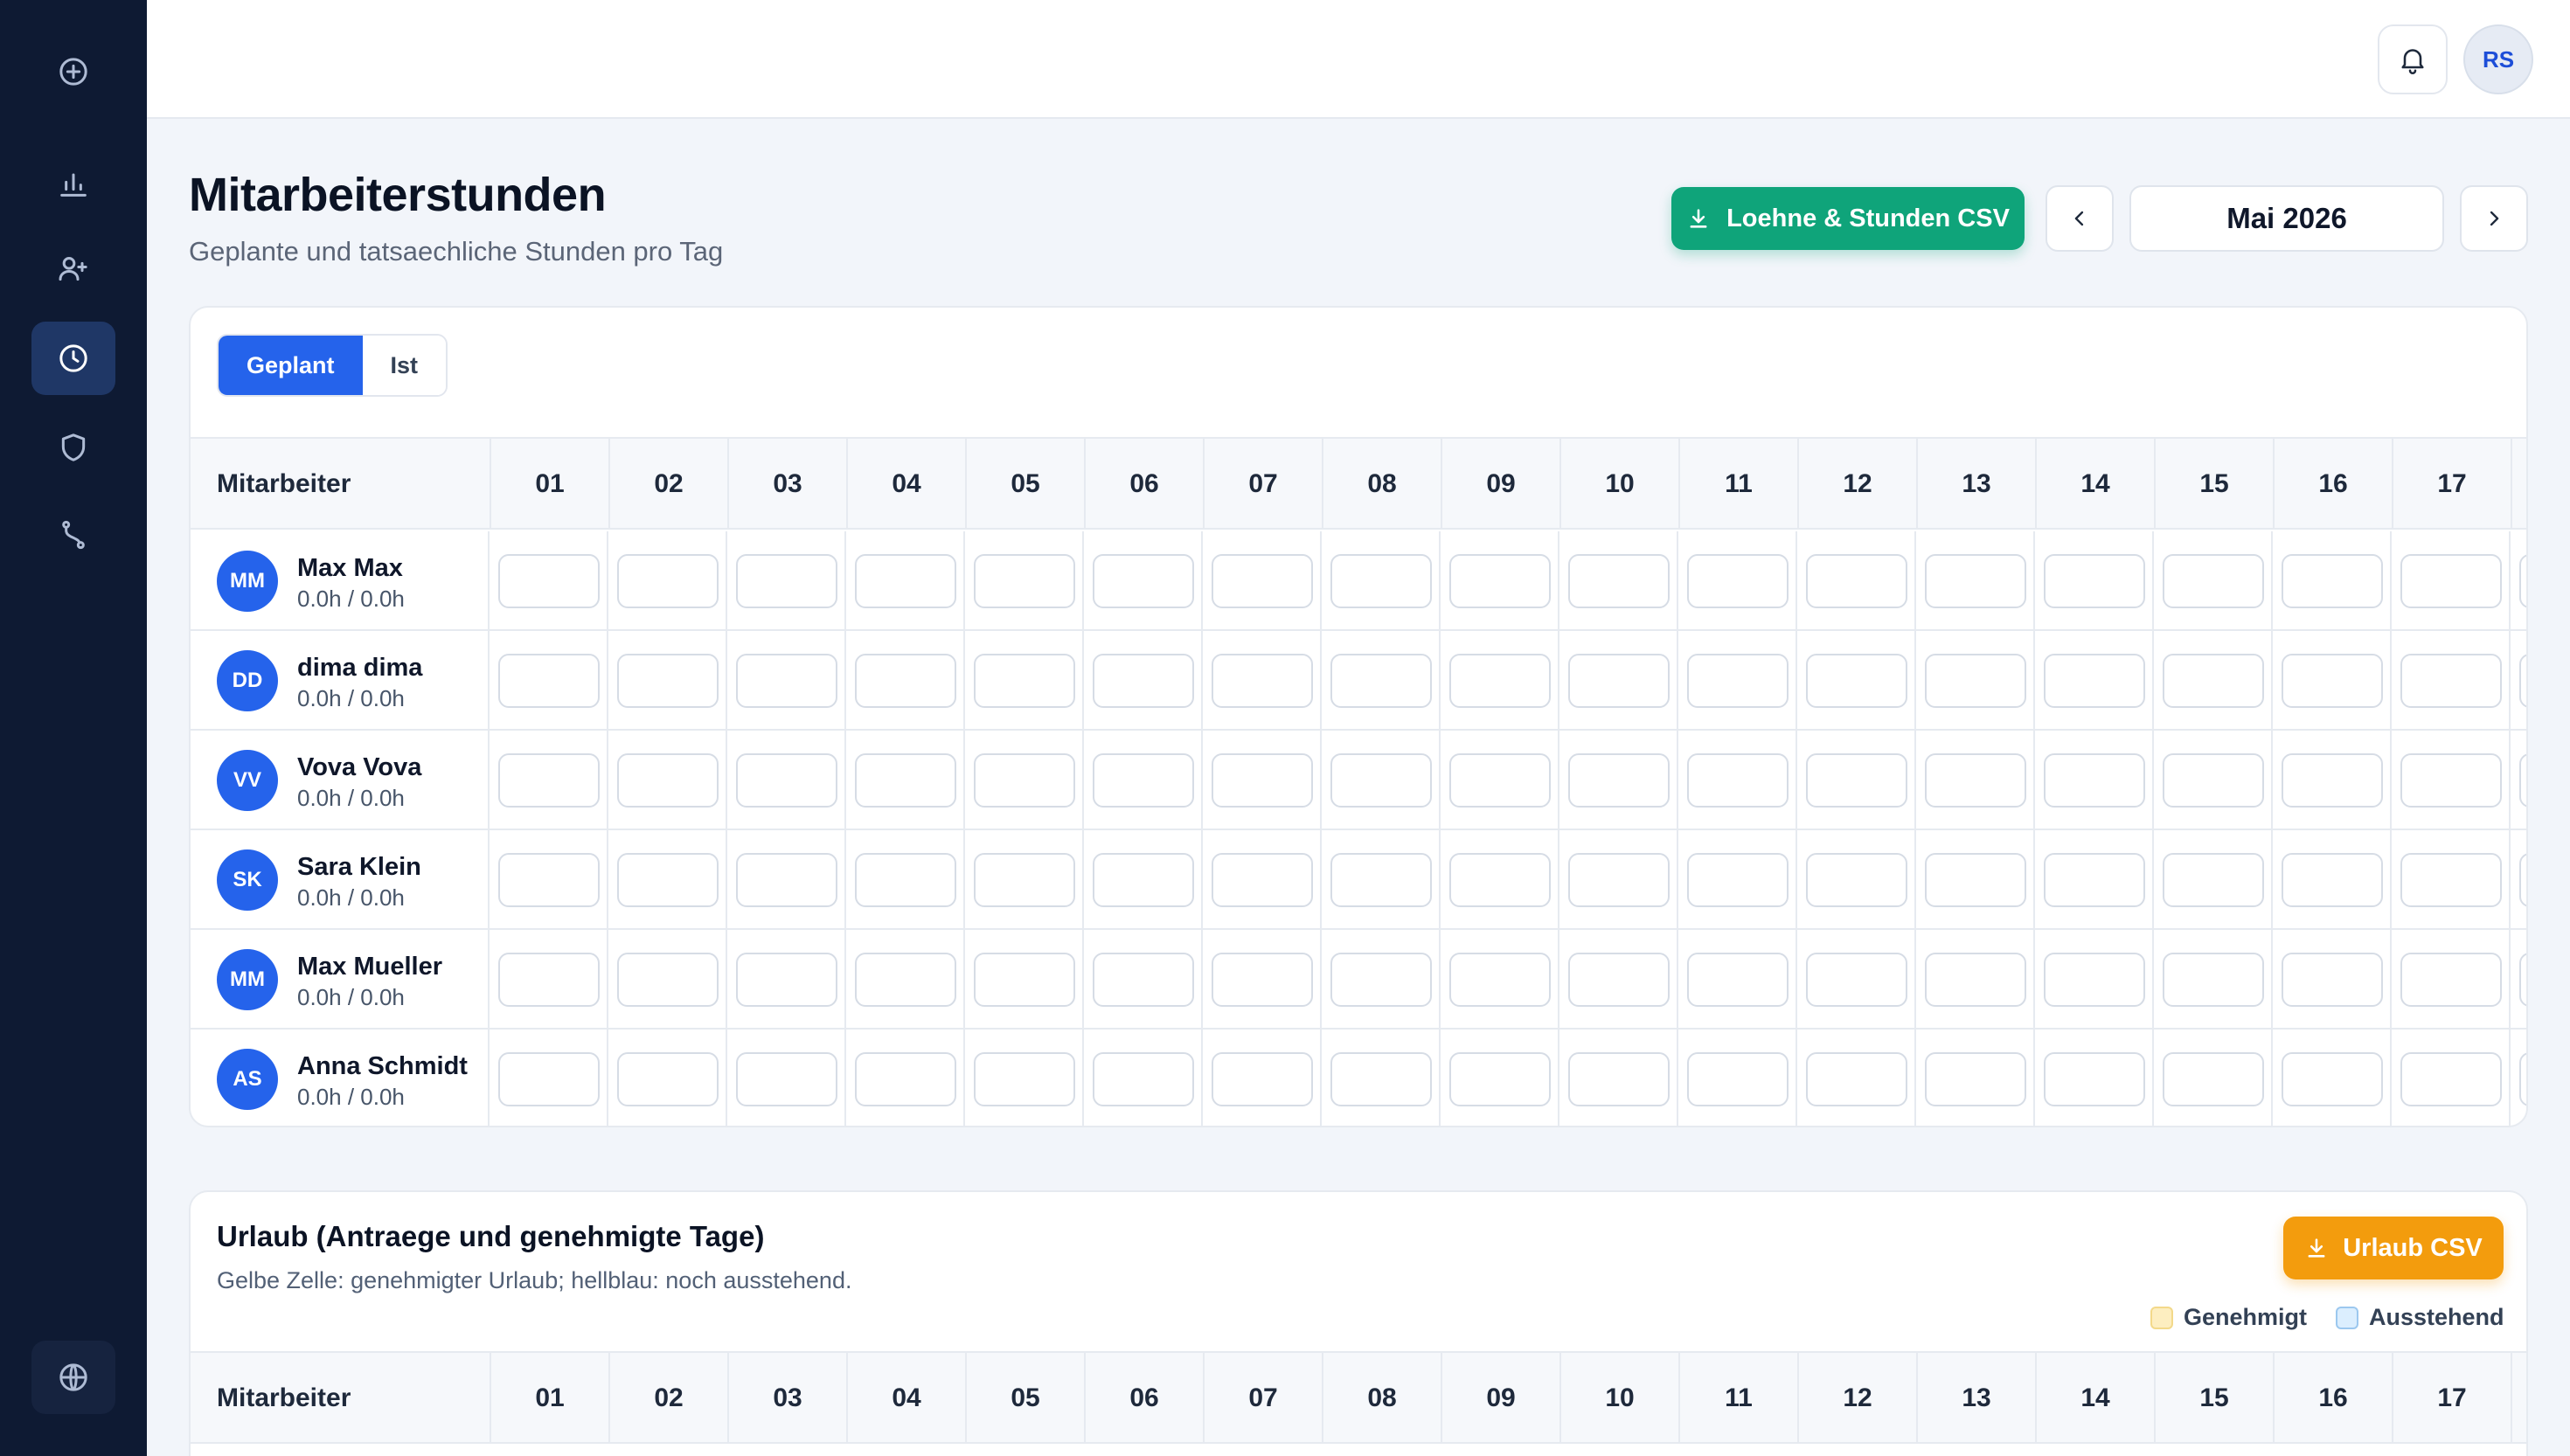 This screenshot has height=1456, width=2570. Describe the element at coordinates (2393, 1248) in the screenshot. I see `export-vacation-csv-button: Urlaub CSV` at that location.